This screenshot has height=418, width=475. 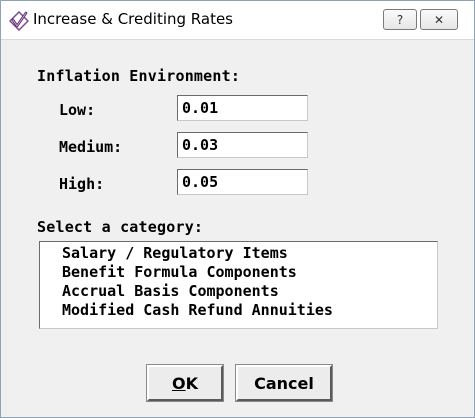 I want to click on cancel-button: Cancel, so click(x=284, y=383).